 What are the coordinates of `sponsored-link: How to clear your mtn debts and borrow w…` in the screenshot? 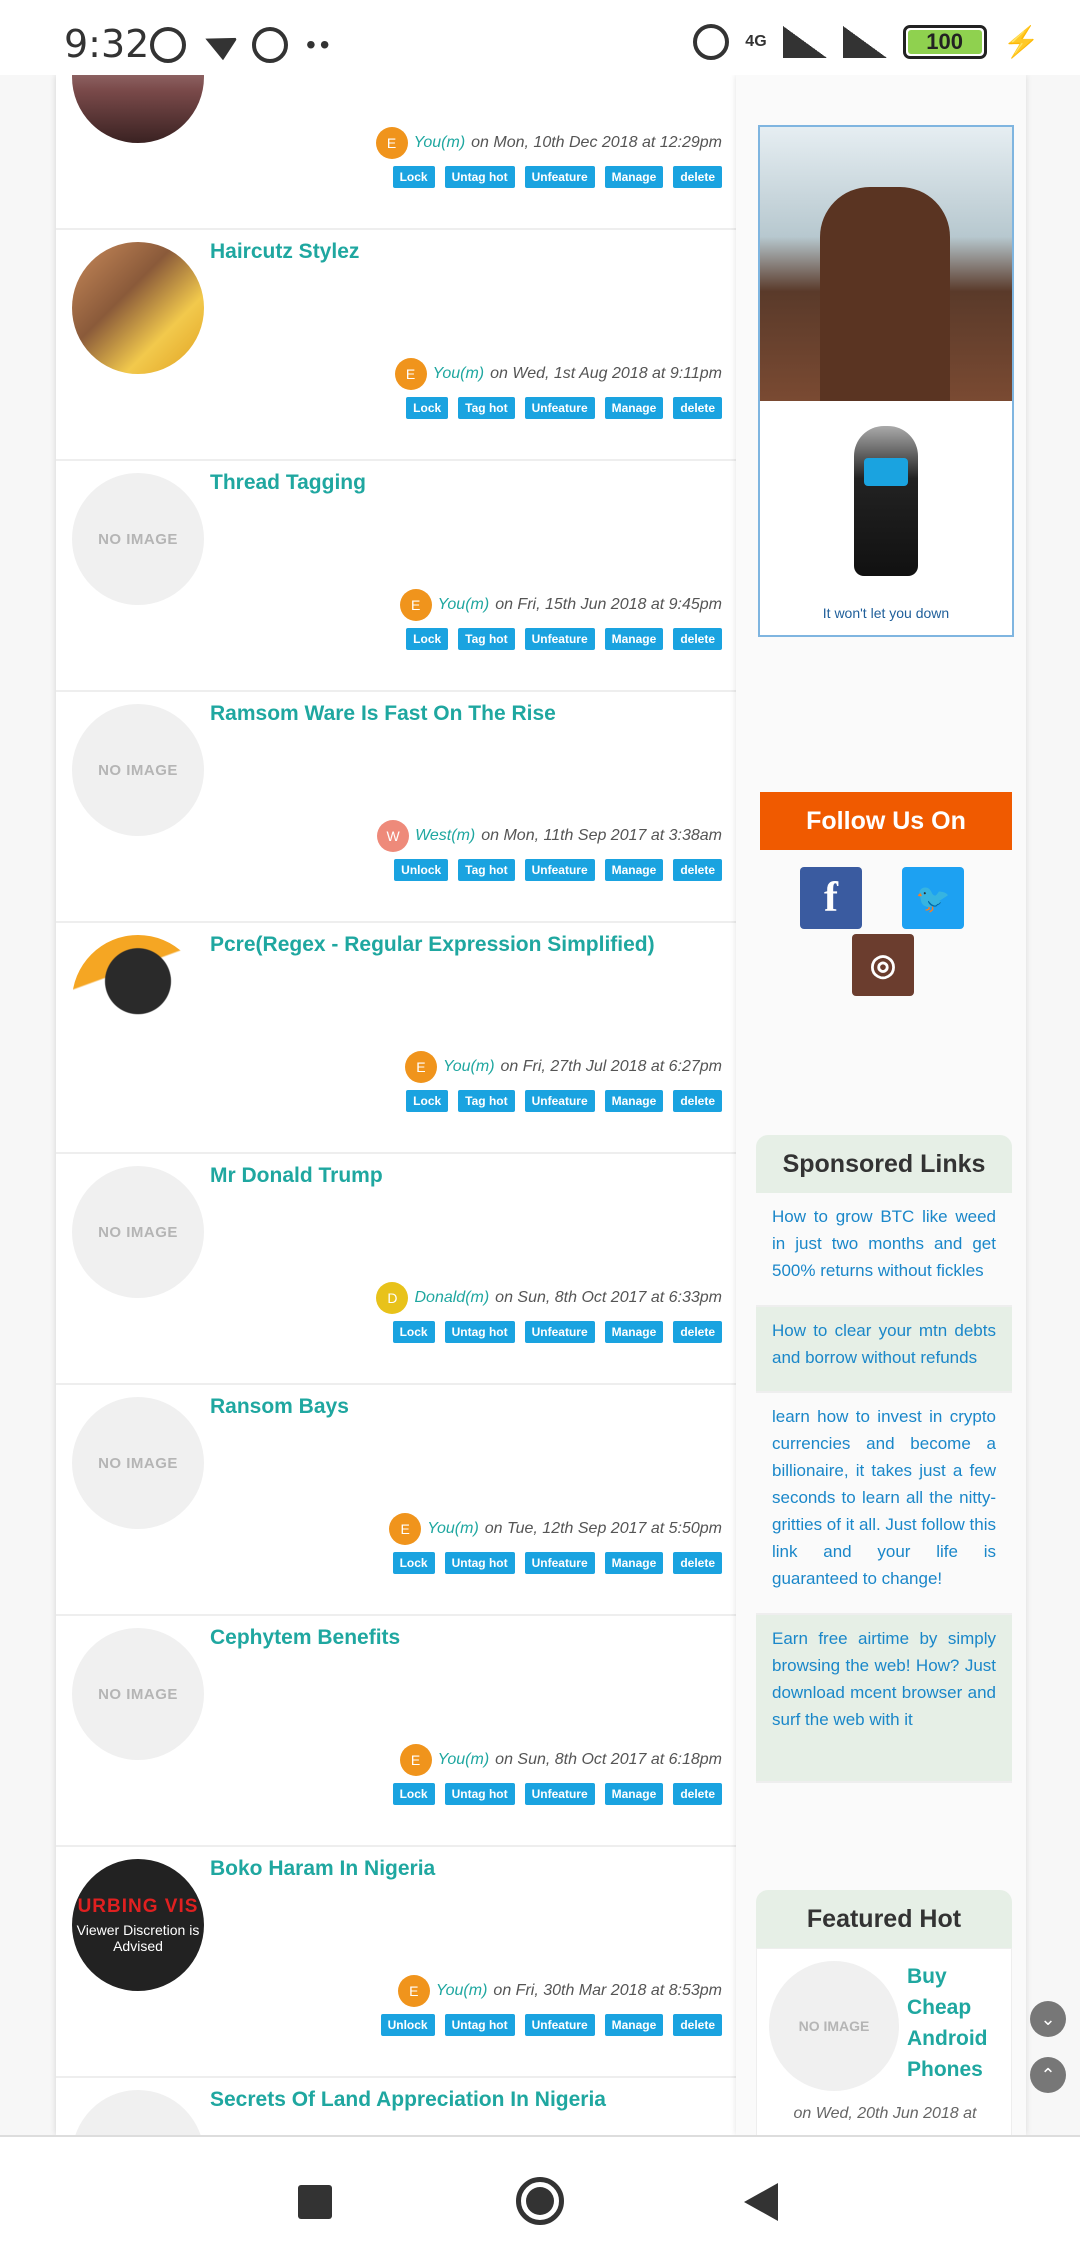 It's located at (884, 1350).